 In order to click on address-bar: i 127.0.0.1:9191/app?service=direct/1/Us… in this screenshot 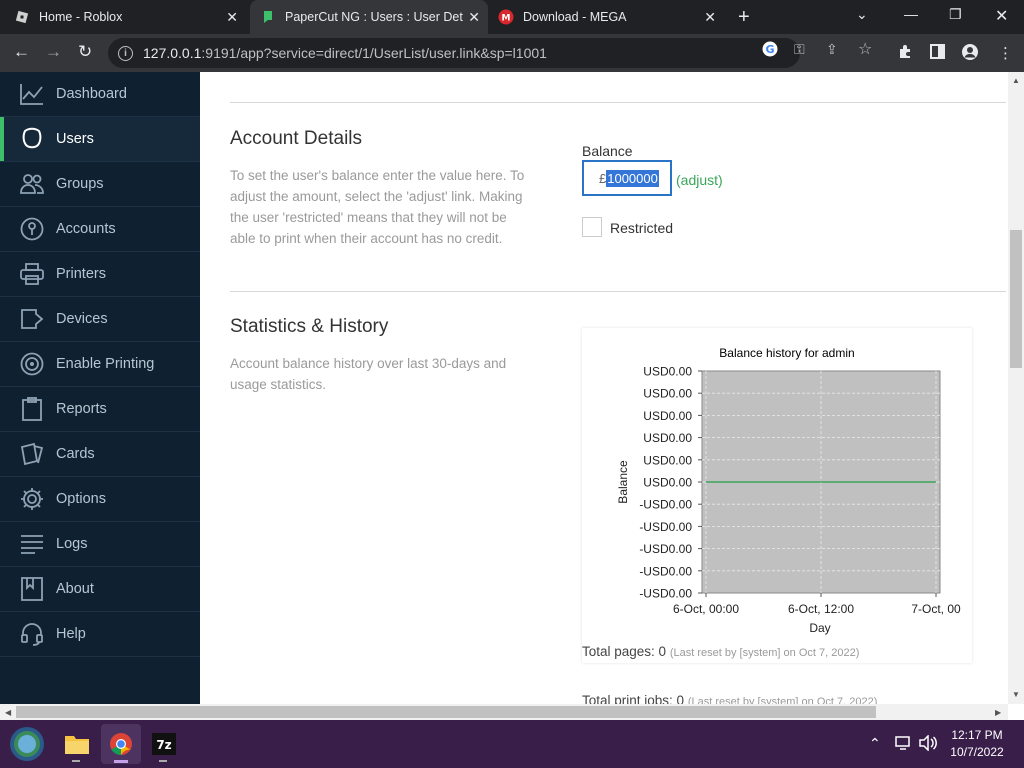, I will do `click(454, 53)`.